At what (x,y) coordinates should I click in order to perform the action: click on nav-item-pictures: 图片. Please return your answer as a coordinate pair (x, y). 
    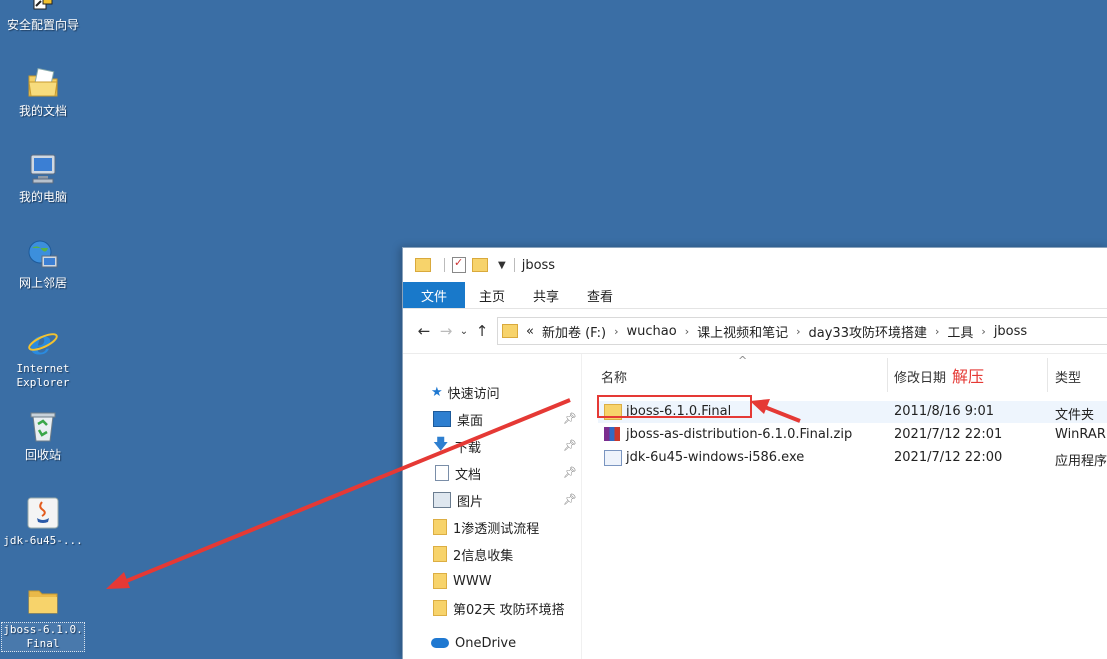
    Looking at the image, I should click on (458, 500).